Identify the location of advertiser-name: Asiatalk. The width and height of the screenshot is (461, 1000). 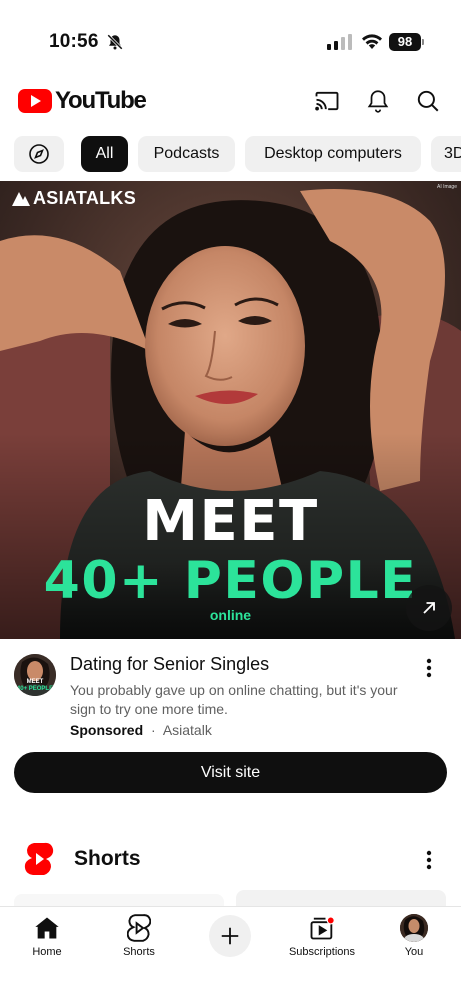
(187, 730).